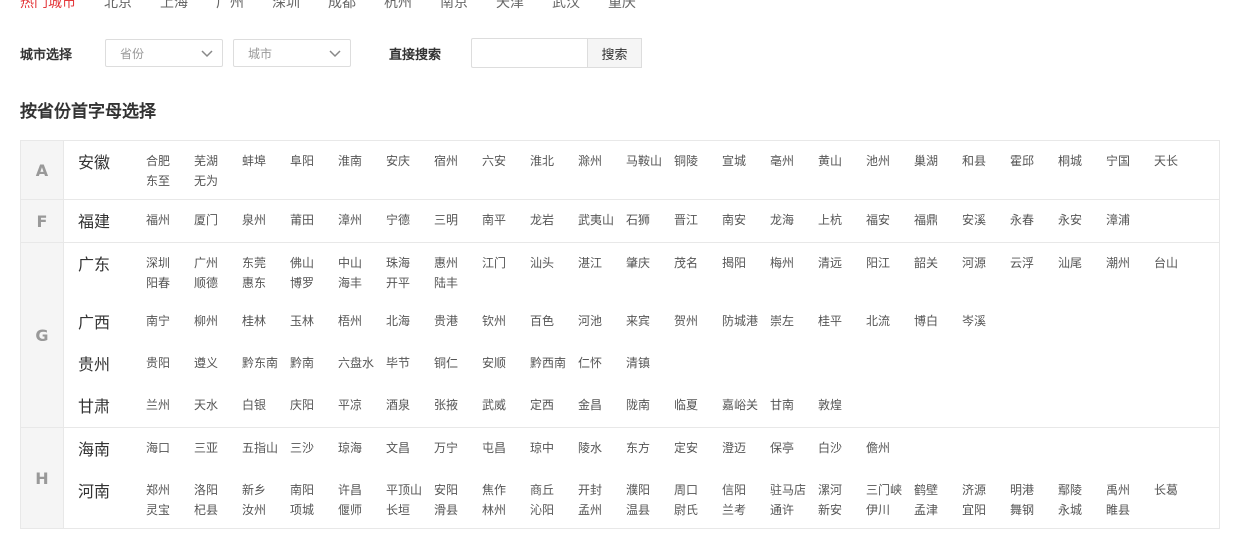  Describe the element at coordinates (218, 407) in the screenshot. I see `city-link: 天水` at that location.